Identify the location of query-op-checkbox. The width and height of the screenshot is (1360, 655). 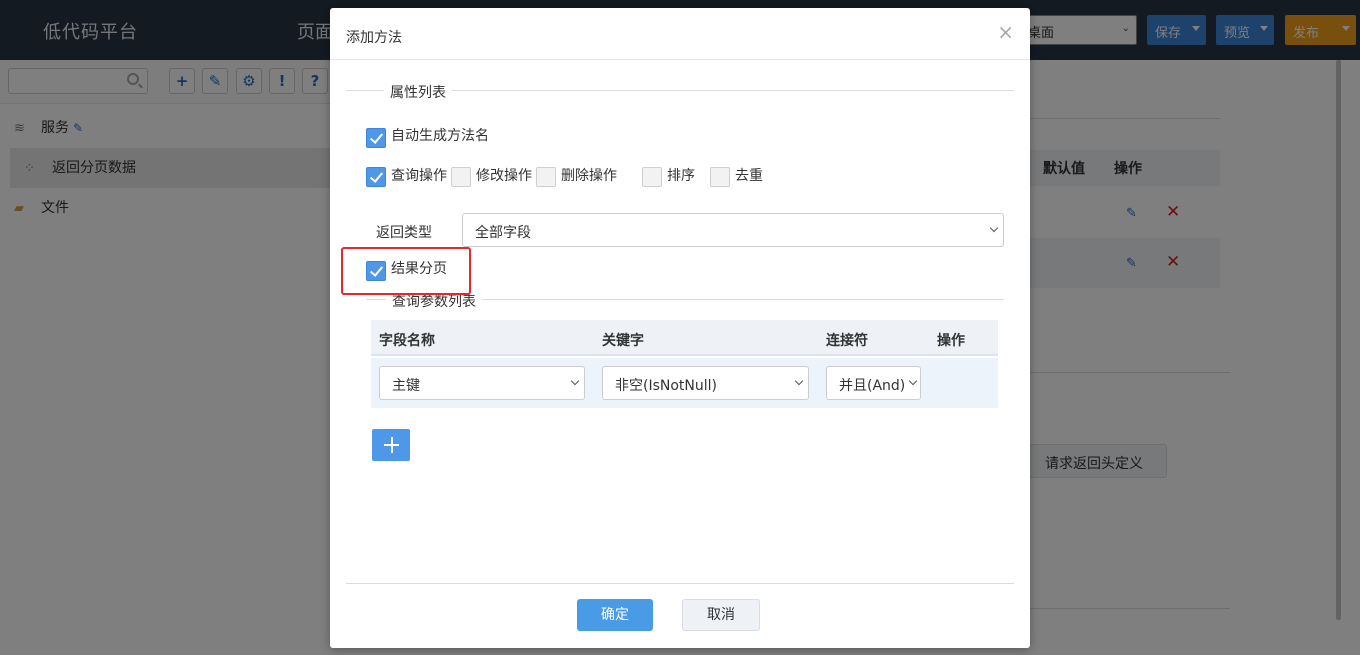
(376, 177).